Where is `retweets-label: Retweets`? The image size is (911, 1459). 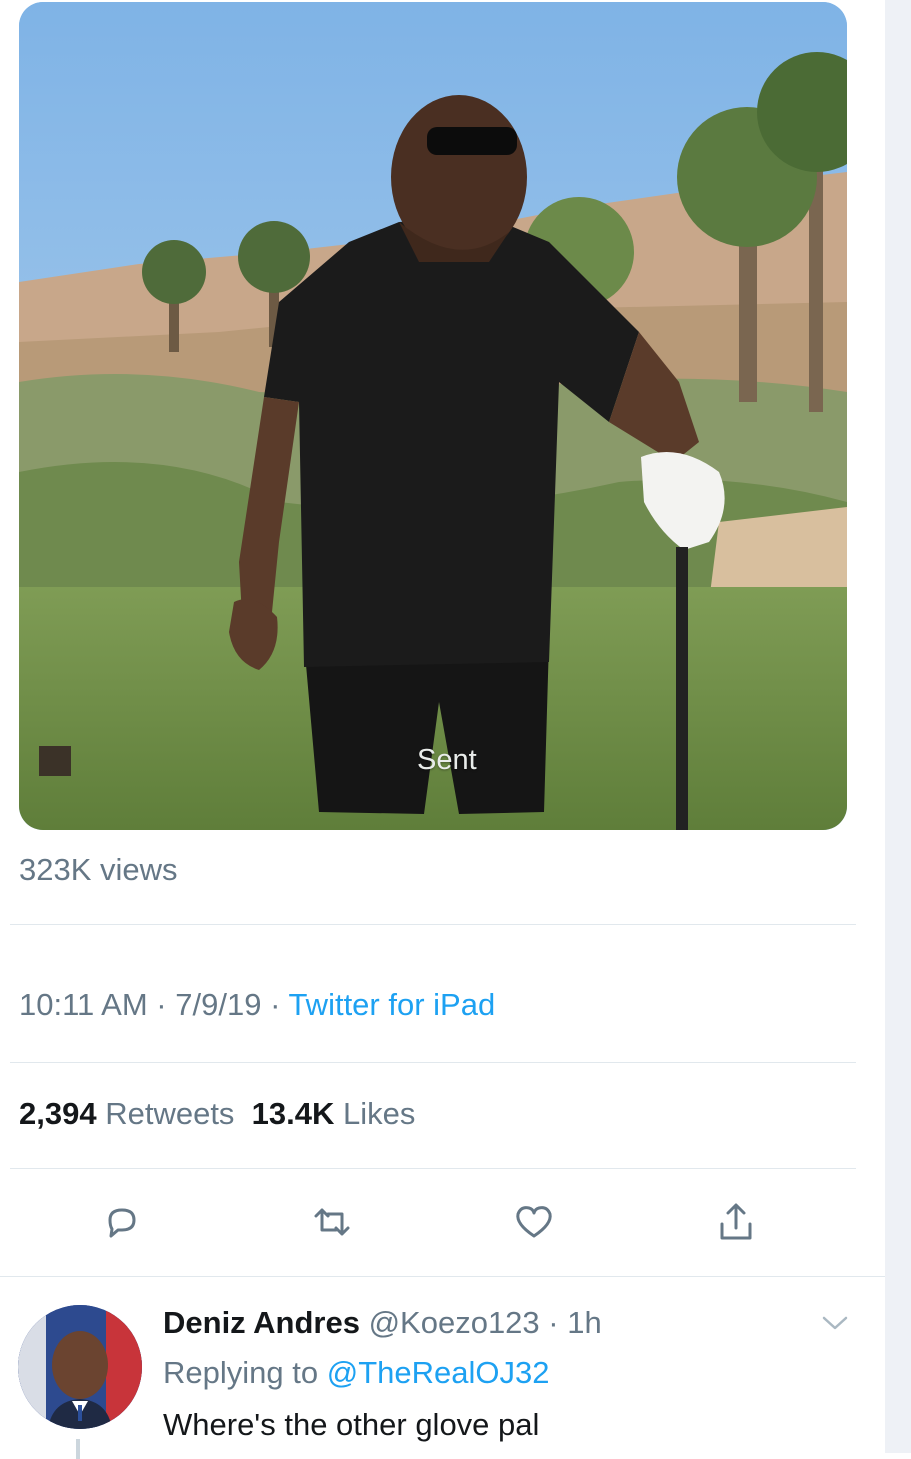 retweets-label: Retweets is located at coordinates (170, 1113).